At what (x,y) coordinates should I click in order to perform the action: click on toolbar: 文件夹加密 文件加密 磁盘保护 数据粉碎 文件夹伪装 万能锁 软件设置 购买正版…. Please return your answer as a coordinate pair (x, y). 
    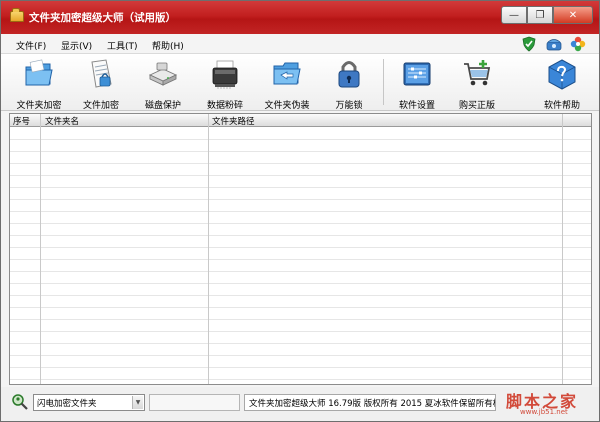
    Looking at the image, I should click on (300, 82).